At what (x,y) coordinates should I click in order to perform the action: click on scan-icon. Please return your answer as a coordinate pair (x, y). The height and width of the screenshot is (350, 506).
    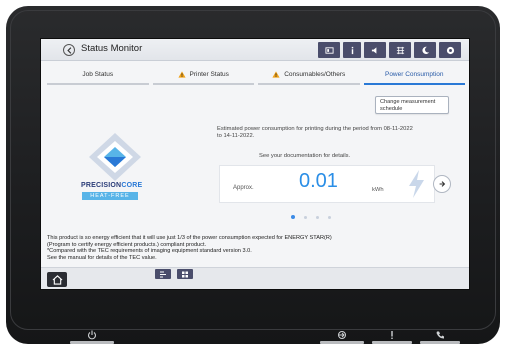
    Looking at the image, I should click on (163, 274).